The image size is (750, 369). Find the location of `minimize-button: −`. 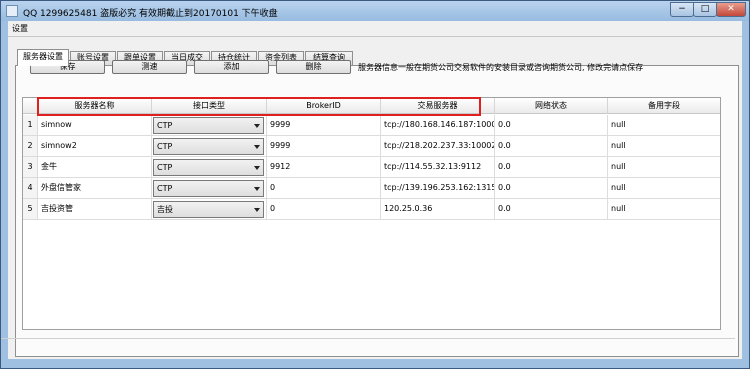

minimize-button: − is located at coordinates (682, 9).